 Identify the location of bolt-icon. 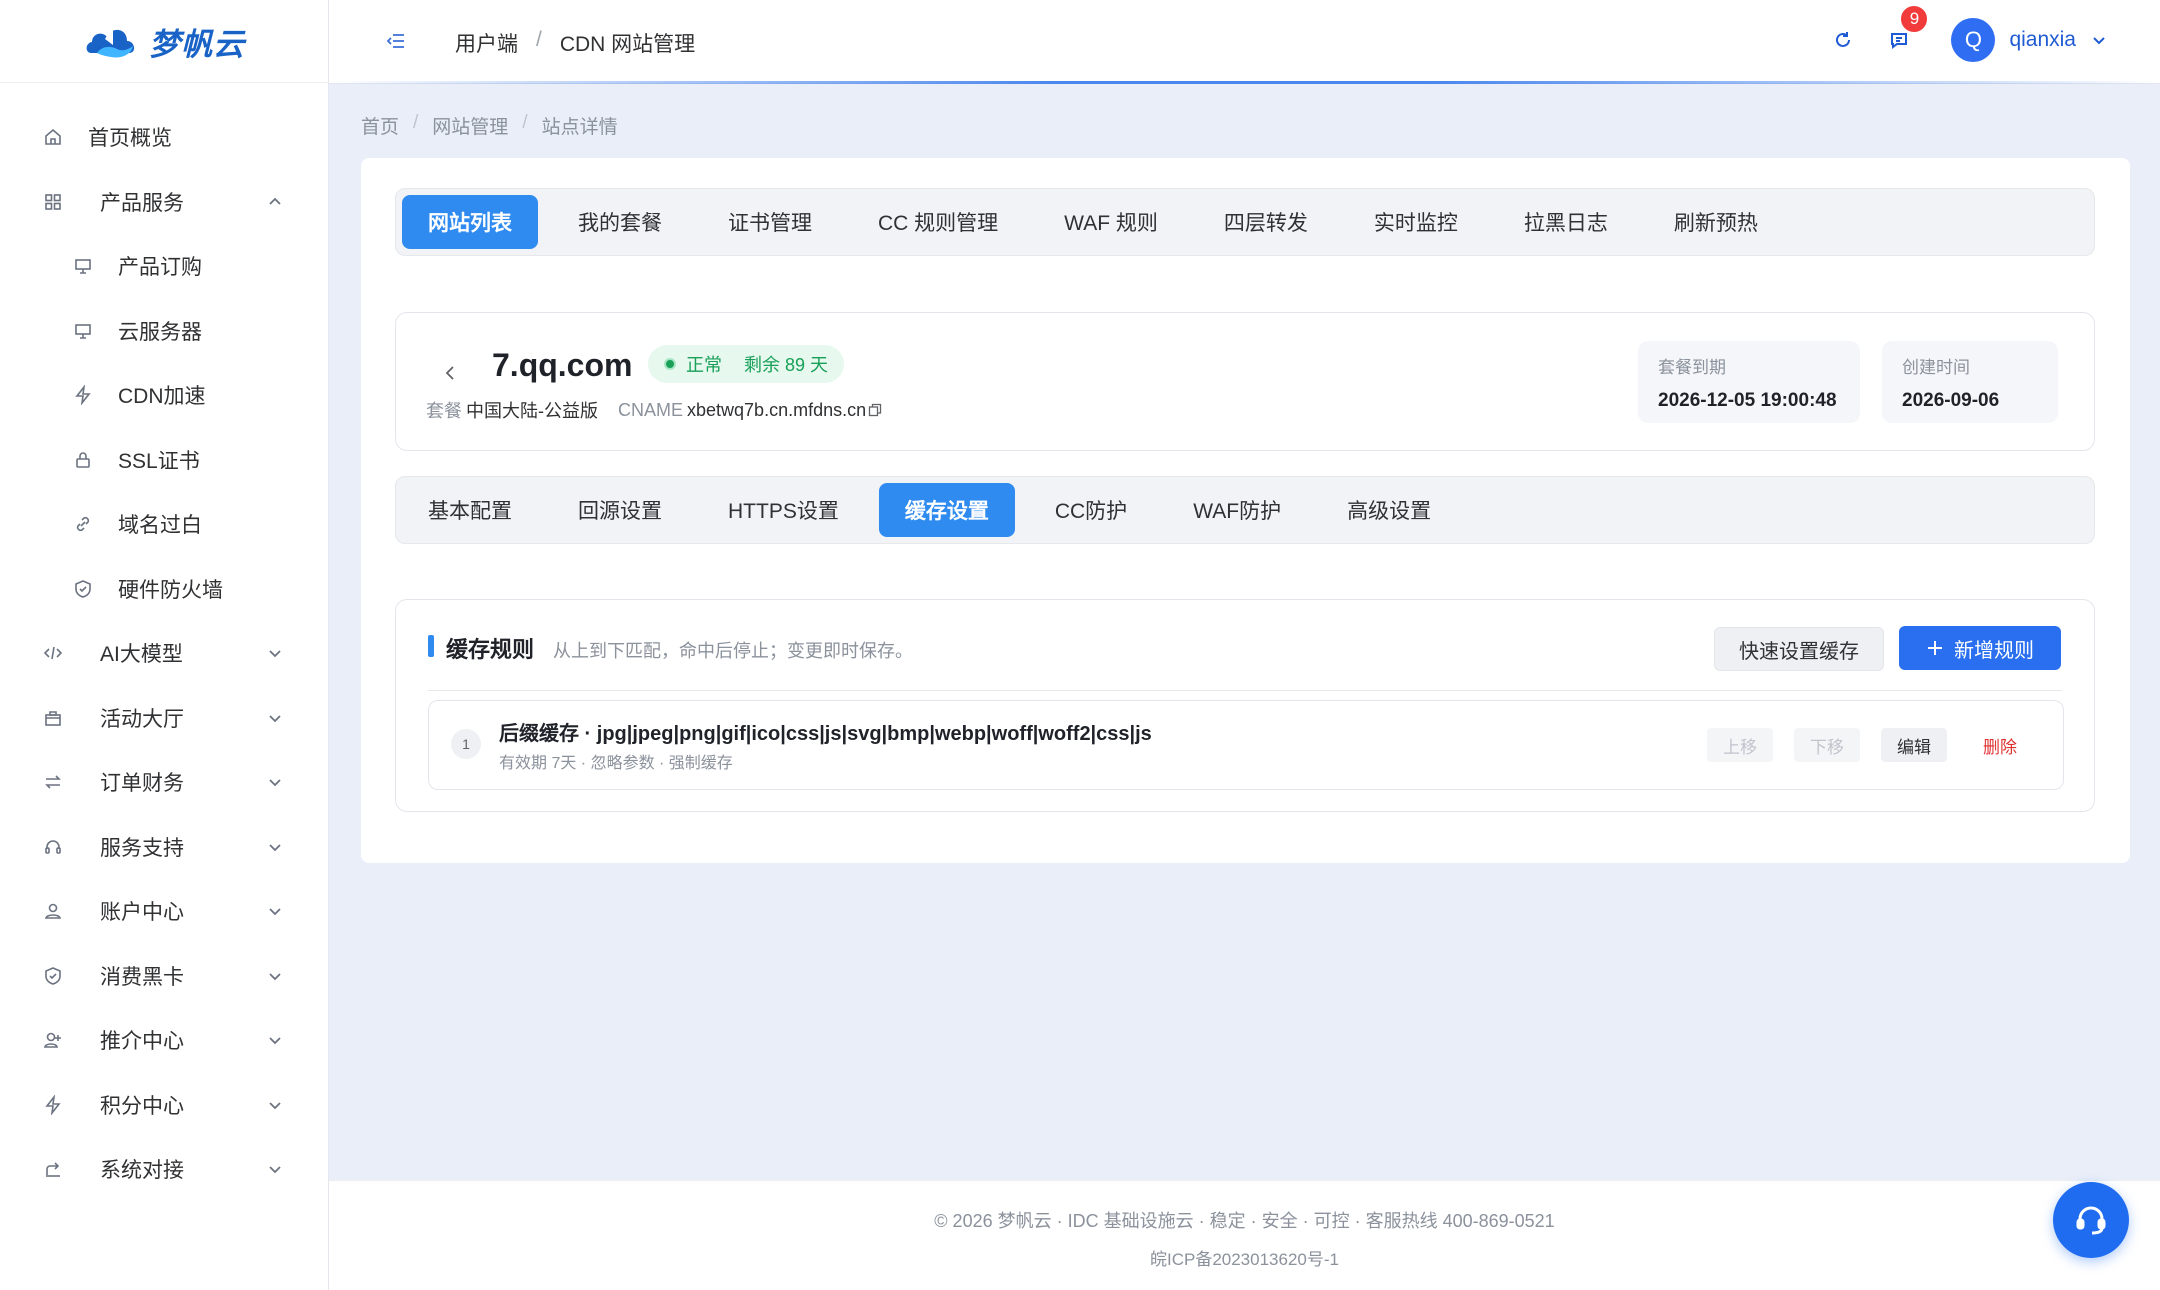
(53, 1105).